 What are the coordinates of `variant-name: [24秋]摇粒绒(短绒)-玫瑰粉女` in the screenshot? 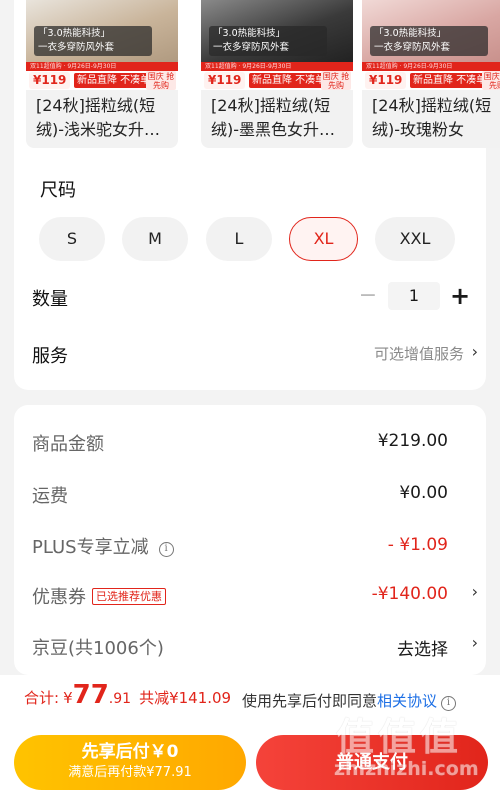 It's located at (432, 117).